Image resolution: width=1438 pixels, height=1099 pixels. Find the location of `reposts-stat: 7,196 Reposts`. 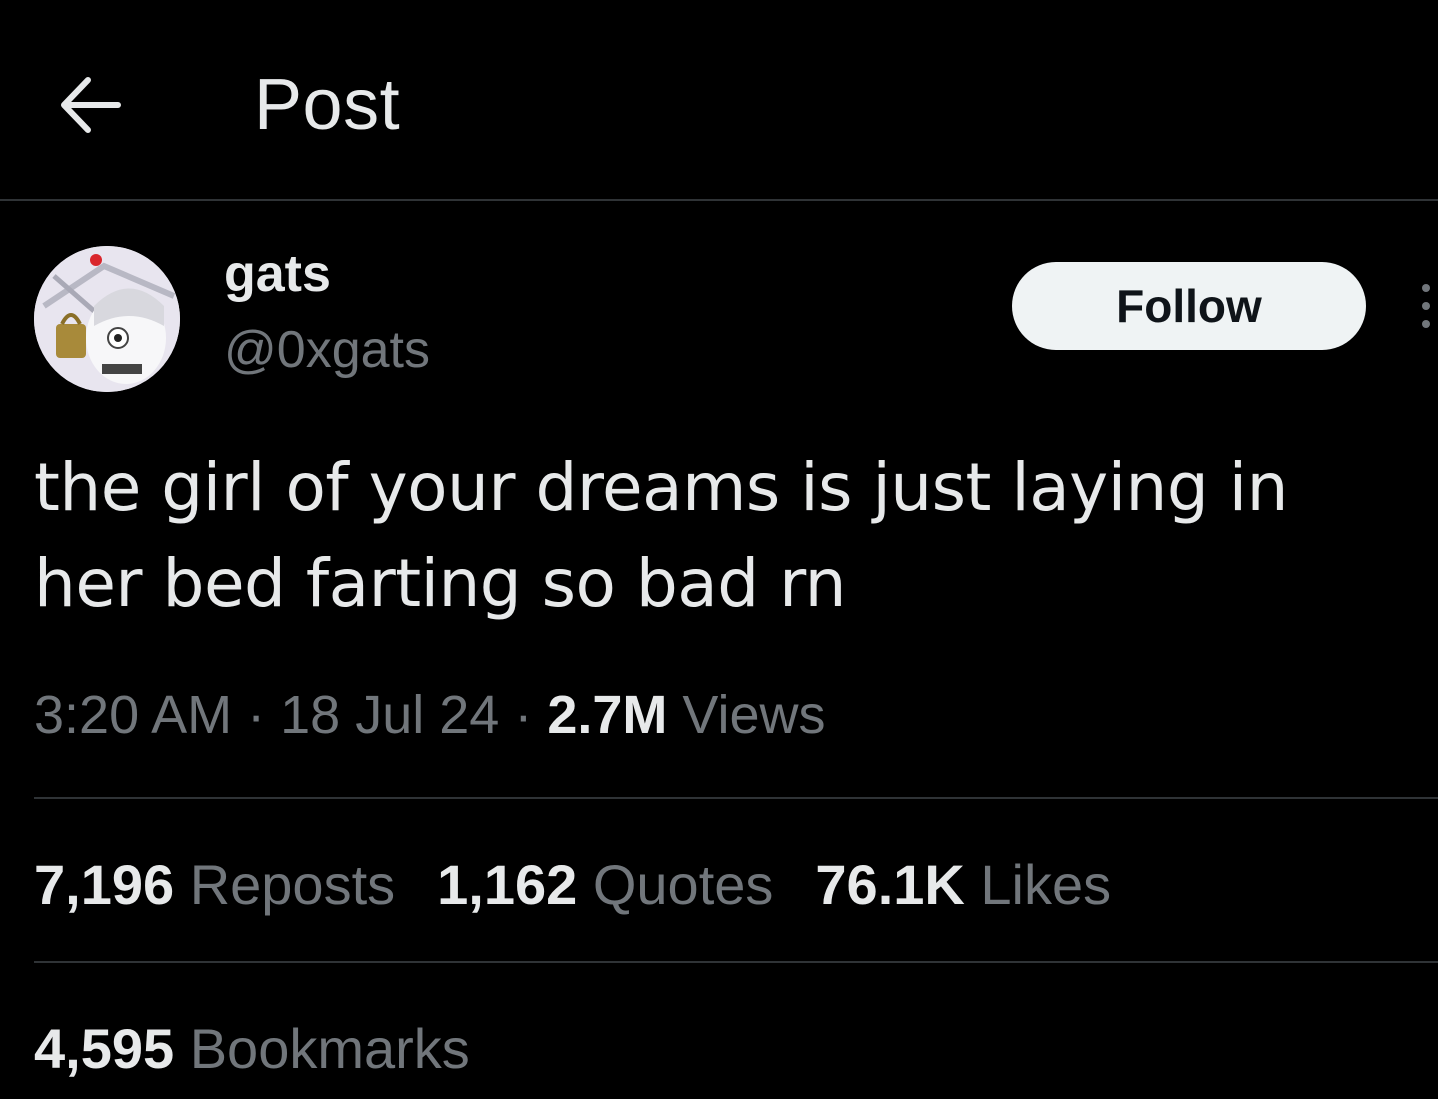

reposts-stat: 7,196 Reposts is located at coordinates (214, 884).